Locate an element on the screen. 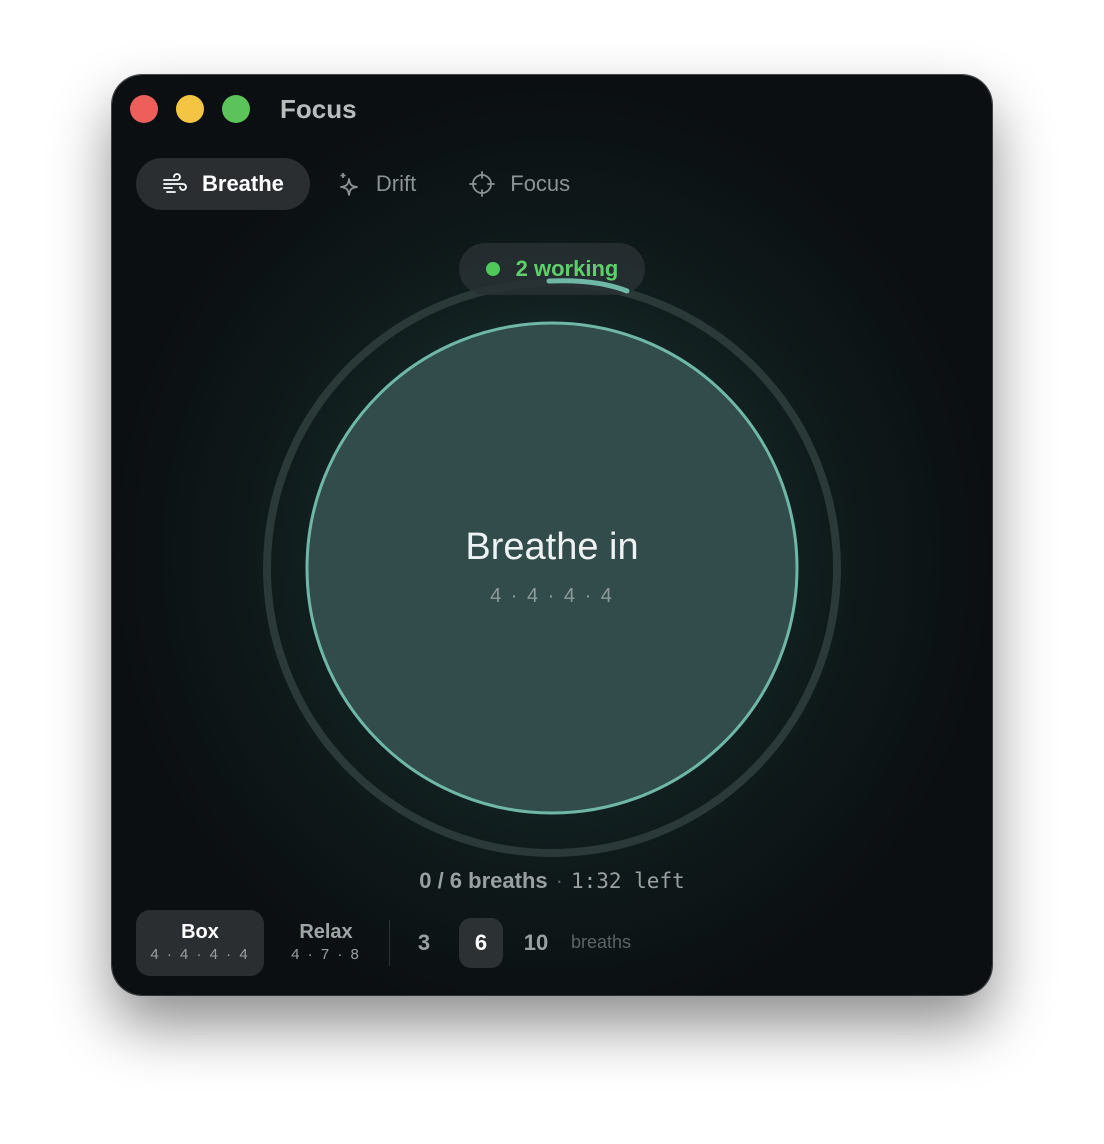 This screenshot has width=1104, height=1144. session-progress: 0 / 6 breaths · 1:32 left is located at coordinates (552, 881).